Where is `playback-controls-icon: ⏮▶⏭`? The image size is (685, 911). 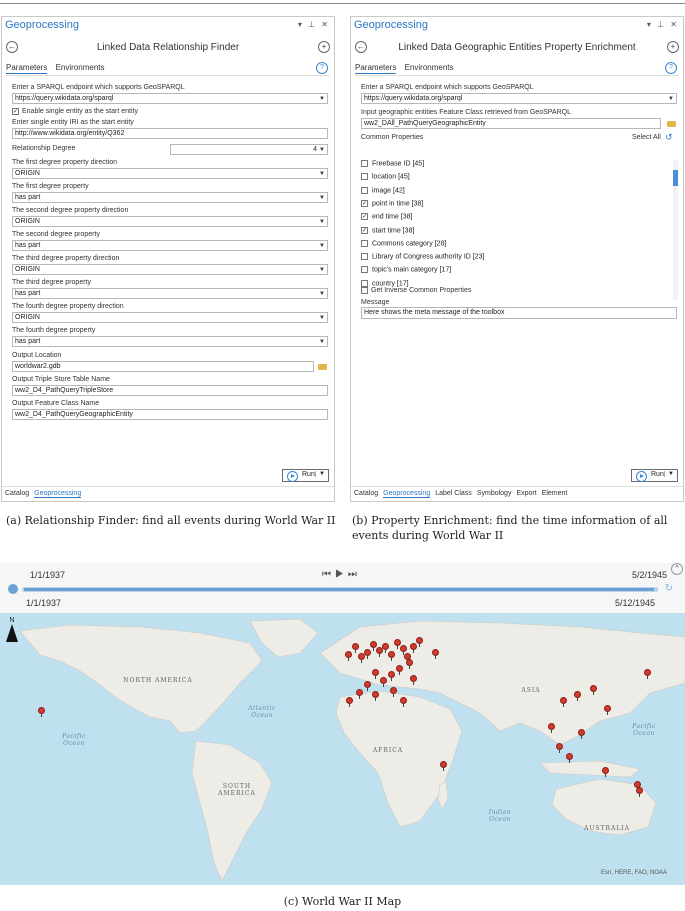 playback-controls-icon: ⏮▶⏭ is located at coordinates (341, 574).